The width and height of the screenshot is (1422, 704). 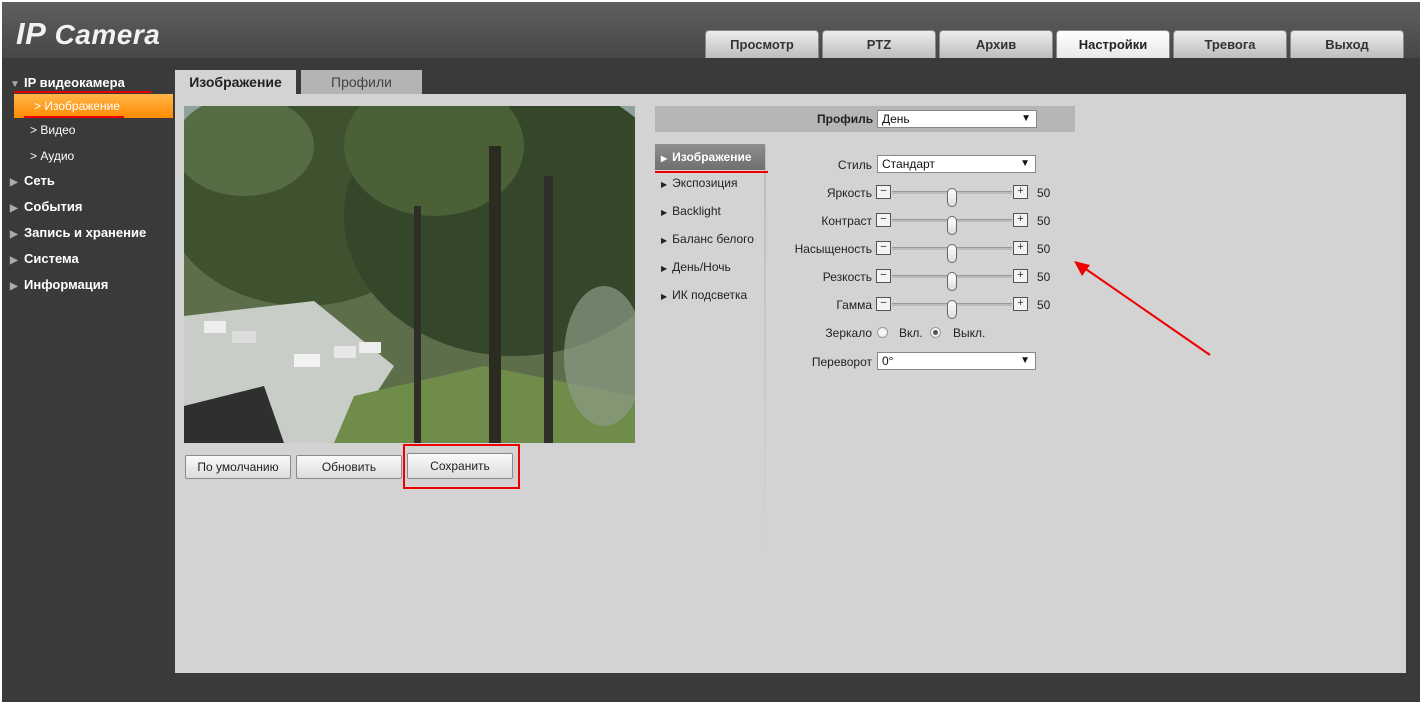 I want to click on brightness-row: Яркость − + 50, so click(x=915, y=195).